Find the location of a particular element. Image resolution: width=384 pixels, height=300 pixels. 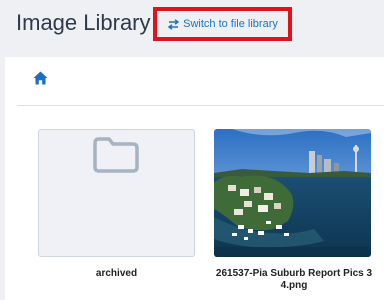

page-title: Image Library is located at coordinates (83, 22).